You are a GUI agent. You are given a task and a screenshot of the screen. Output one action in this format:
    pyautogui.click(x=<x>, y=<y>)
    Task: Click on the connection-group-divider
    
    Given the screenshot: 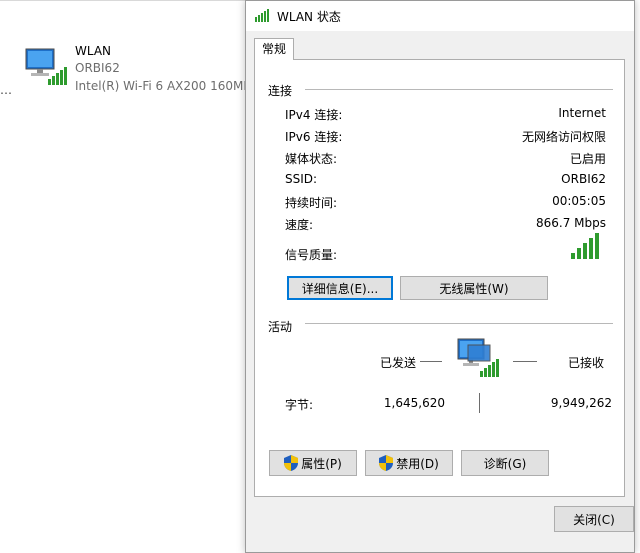 What is the action you would take?
    pyautogui.click(x=459, y=89)
    